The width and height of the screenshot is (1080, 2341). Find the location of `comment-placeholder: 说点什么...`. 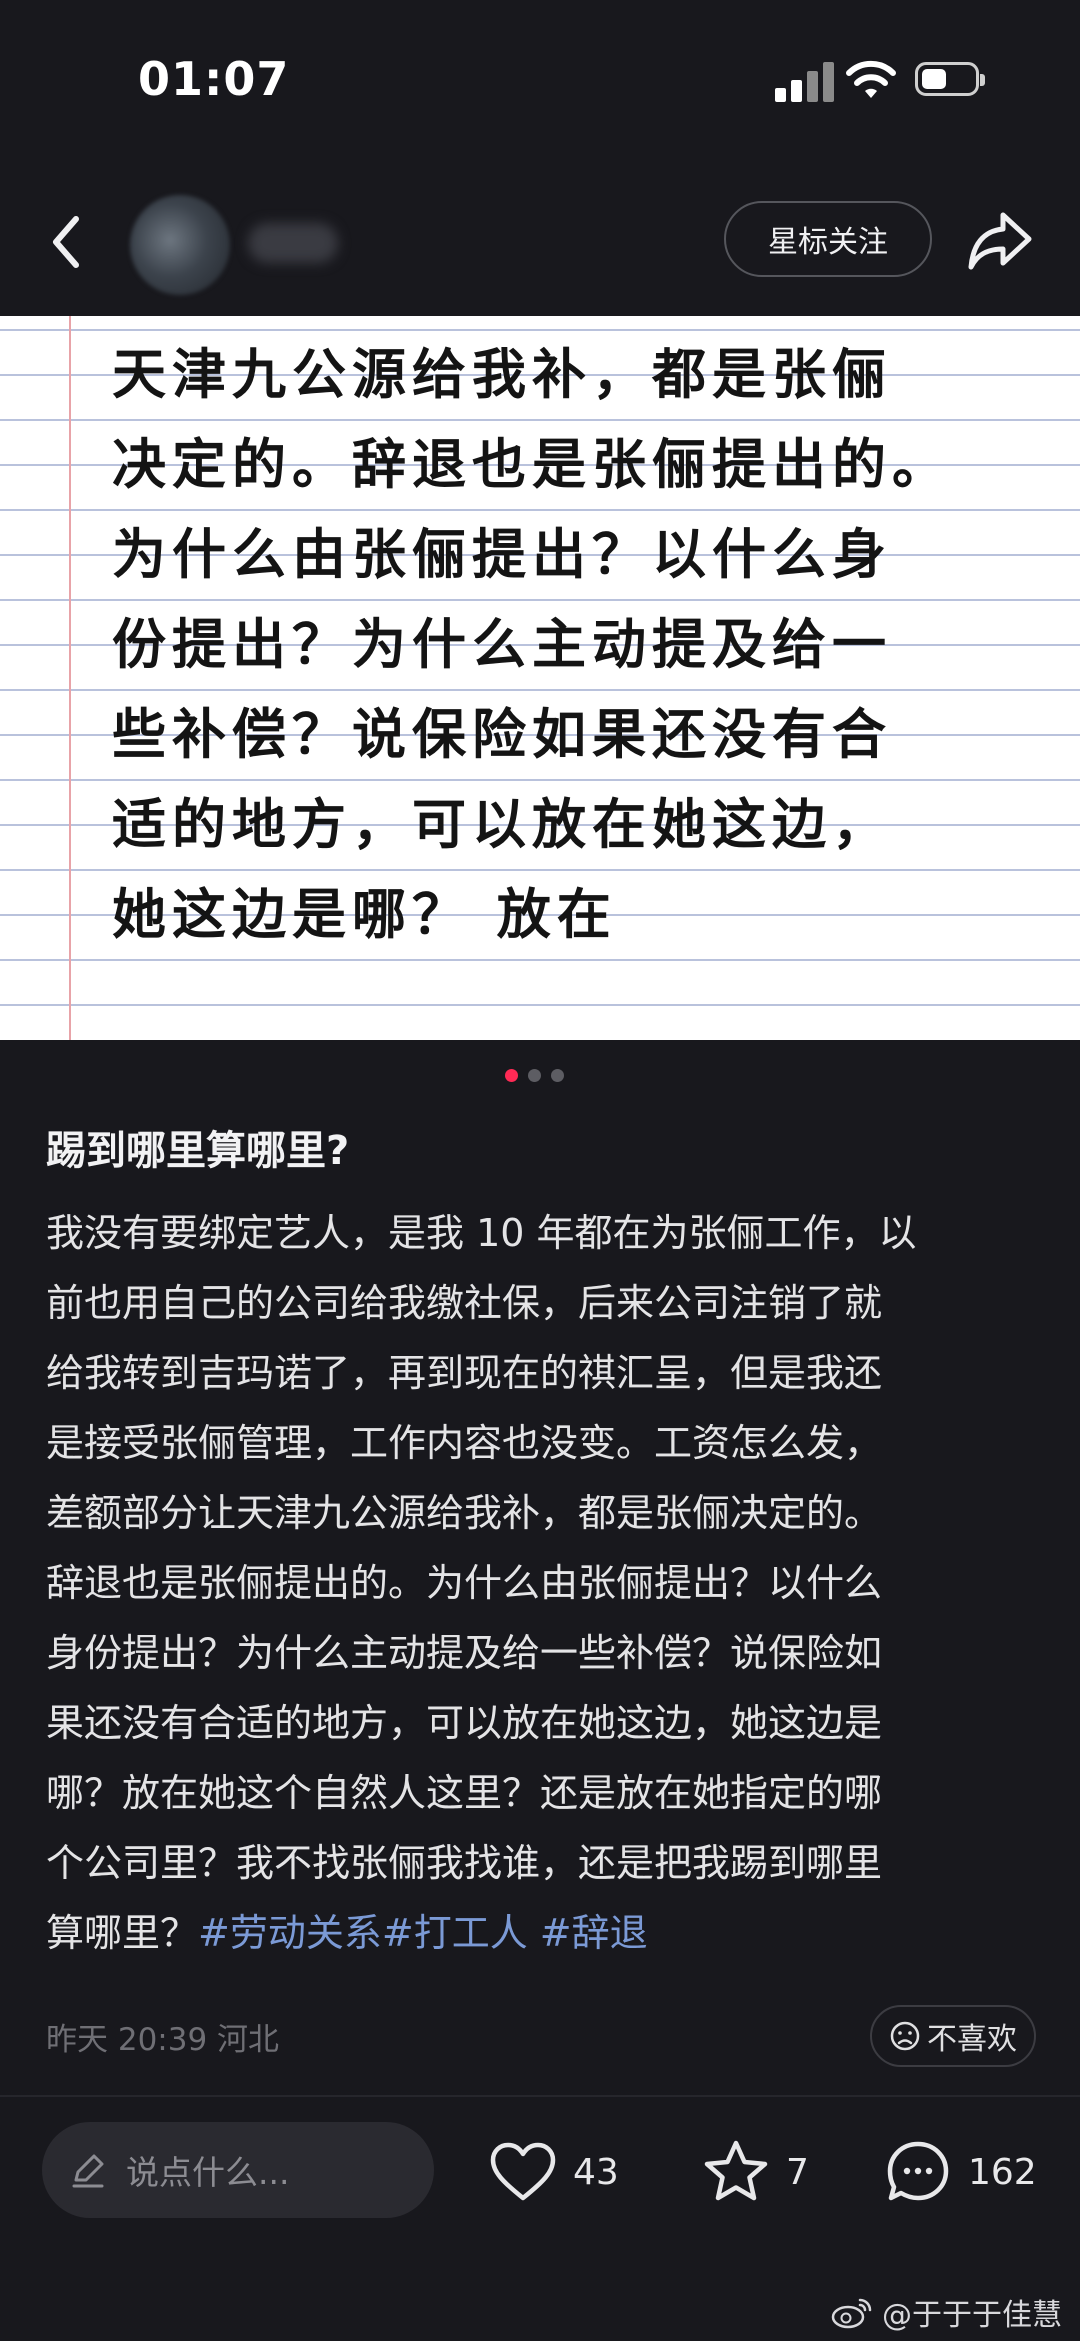

comment-placeholder: 说点什么... is located at coordinates (208, 2172).